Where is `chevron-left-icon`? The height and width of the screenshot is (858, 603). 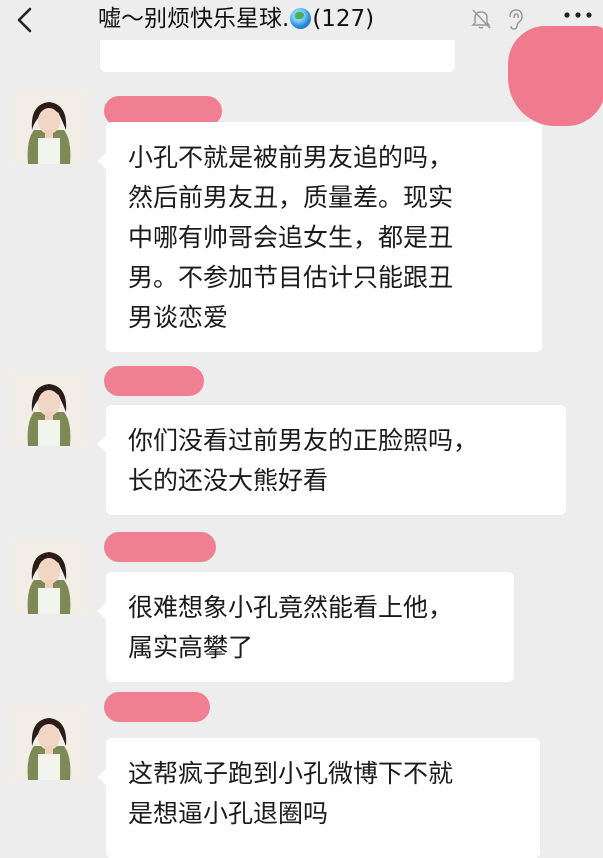
chevron-left-icon is located at coordinates (26, 20).